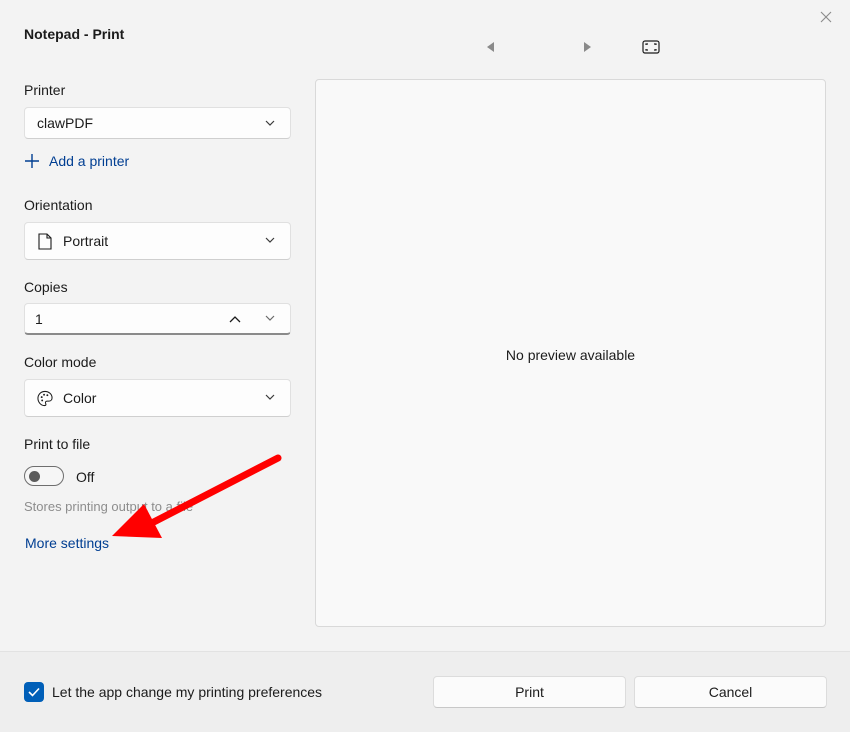 The image size is (850, 732). I want to click on printer-select: clawPDF, so click(157, 123).